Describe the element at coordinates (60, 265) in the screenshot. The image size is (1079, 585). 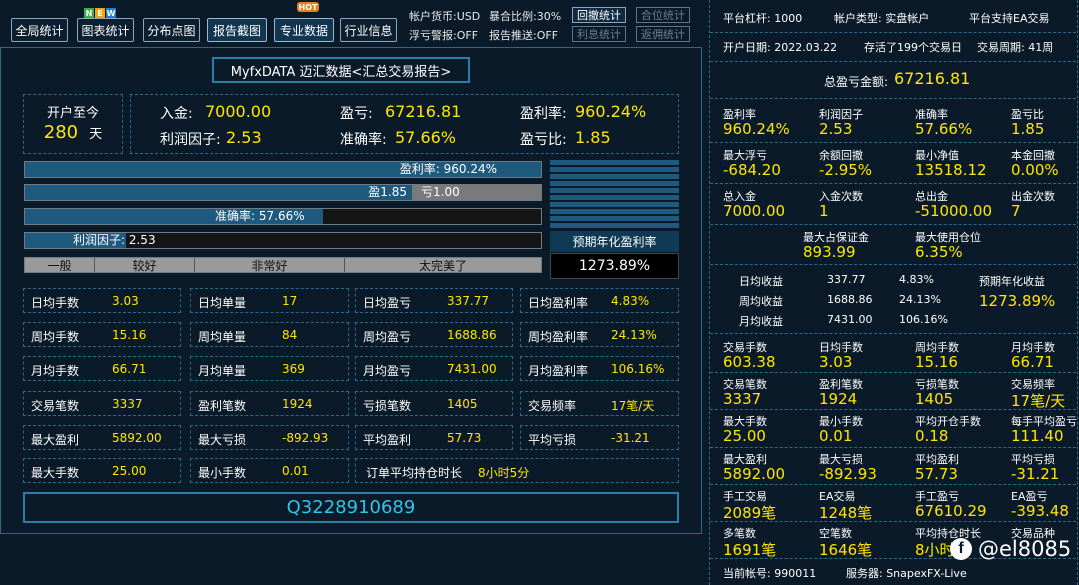
I see `grade-0: 一般` at that location.